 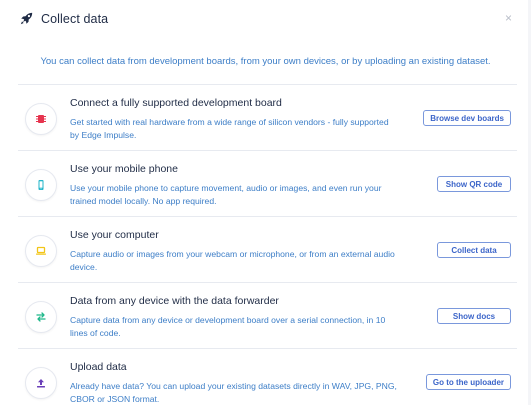 I want to click on modal-title: Collect data, so click(x=75, y=19).